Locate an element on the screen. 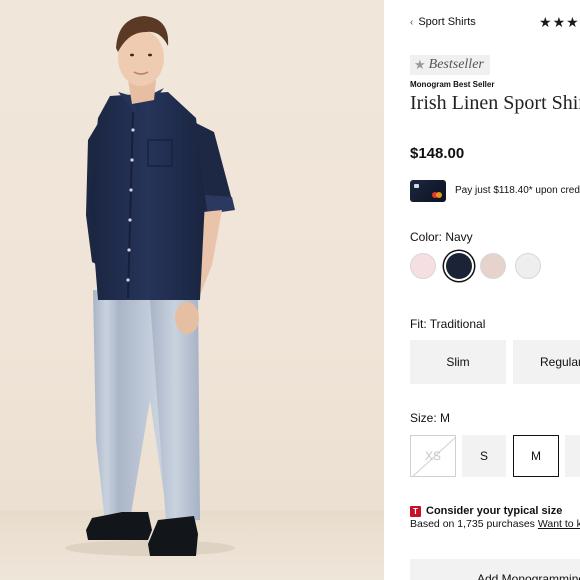 Image resolution: width=580 pixels, height=580 pixels. color-swatch-navy is located at coordinates (459, 266).